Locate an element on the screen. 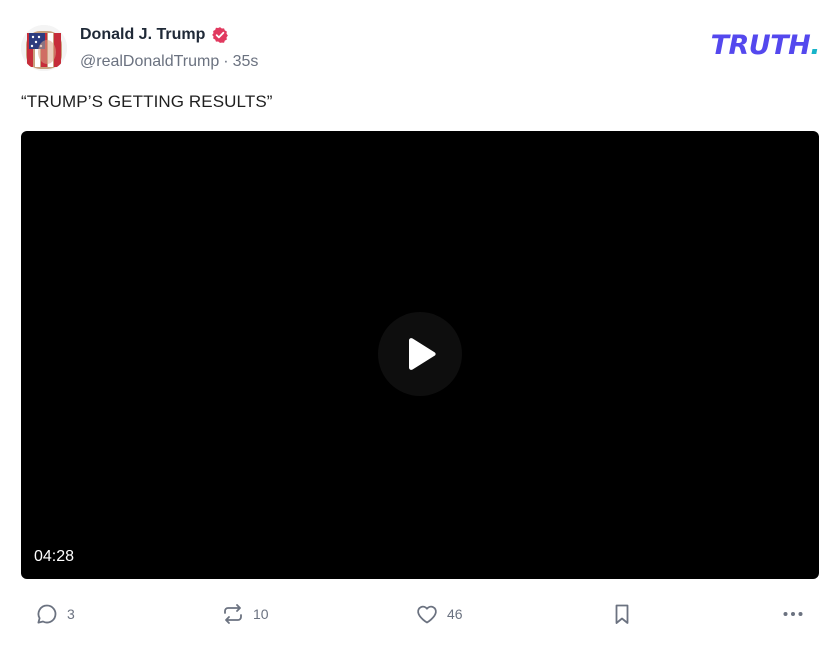  author-meta-row: @realDonaldTrump · 35s is located at coordinates (169, 62).